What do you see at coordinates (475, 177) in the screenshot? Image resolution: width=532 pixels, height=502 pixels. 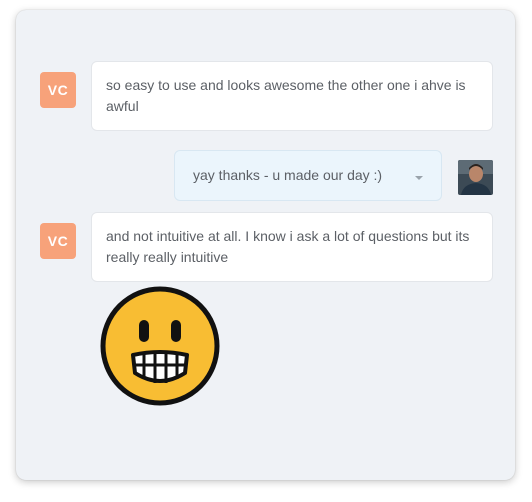 I see `user-avatar` at bounding box center [475, 177].